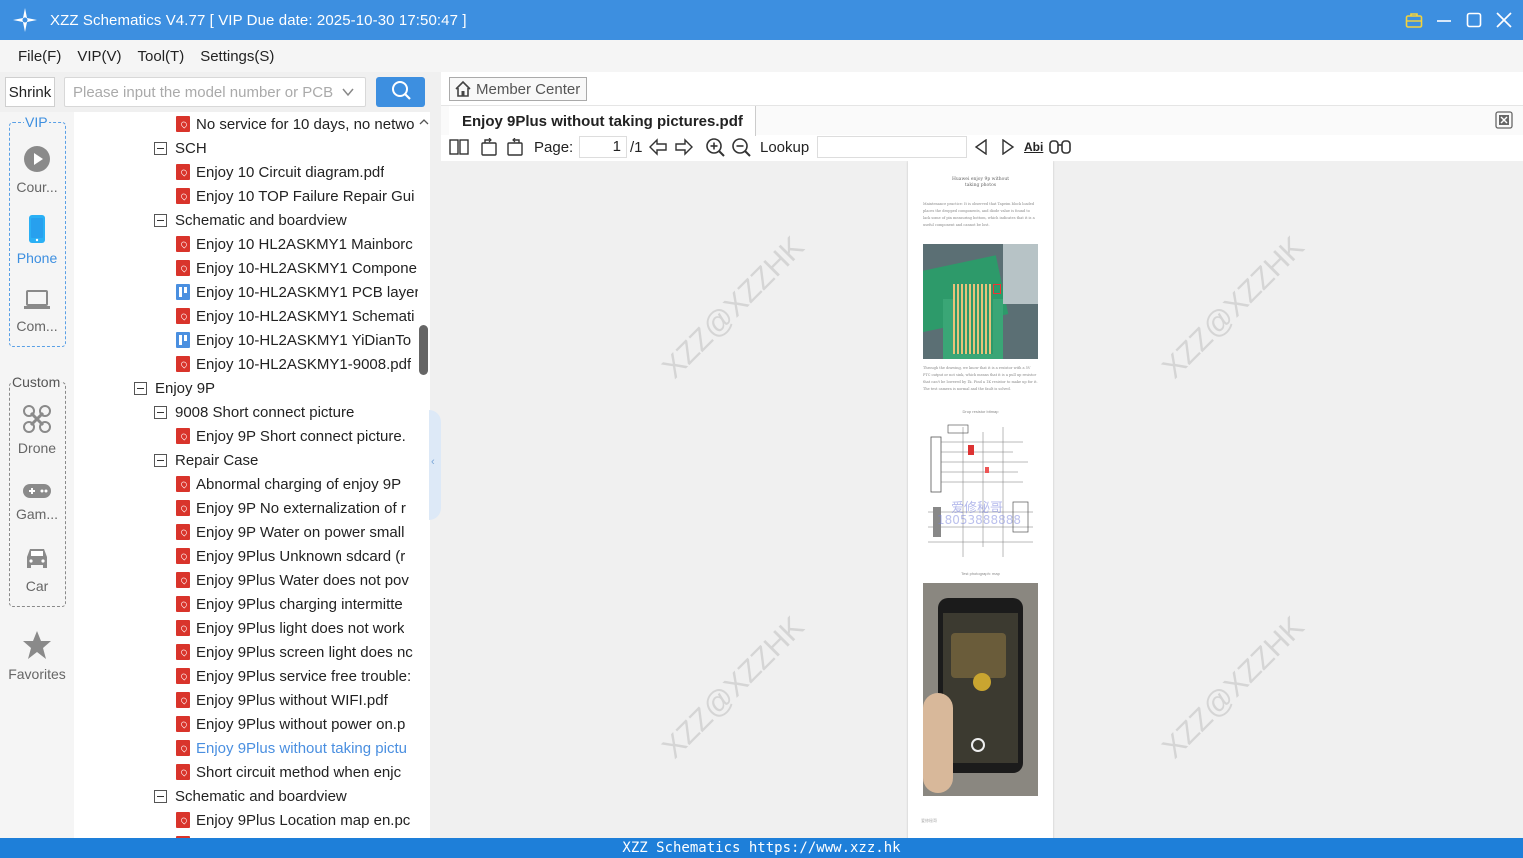 Image resolution: width=1523 pixels, height=858 pixels. I want to click on tree-file: Short circuit method when enjc, so click(297, 772).